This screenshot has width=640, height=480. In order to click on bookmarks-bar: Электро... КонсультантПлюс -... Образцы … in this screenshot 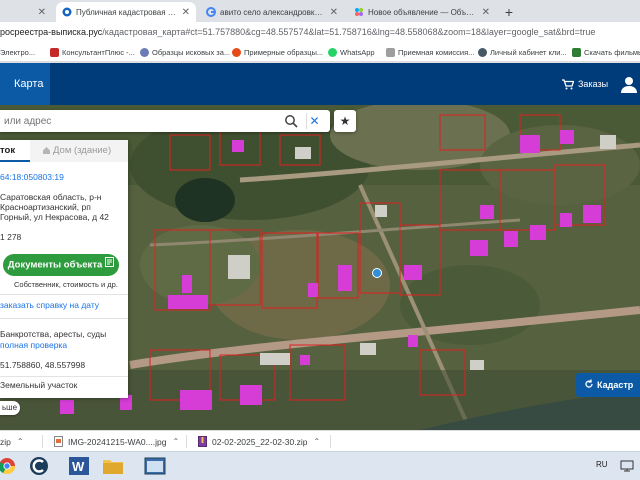, I will do `click(320, 52)`.